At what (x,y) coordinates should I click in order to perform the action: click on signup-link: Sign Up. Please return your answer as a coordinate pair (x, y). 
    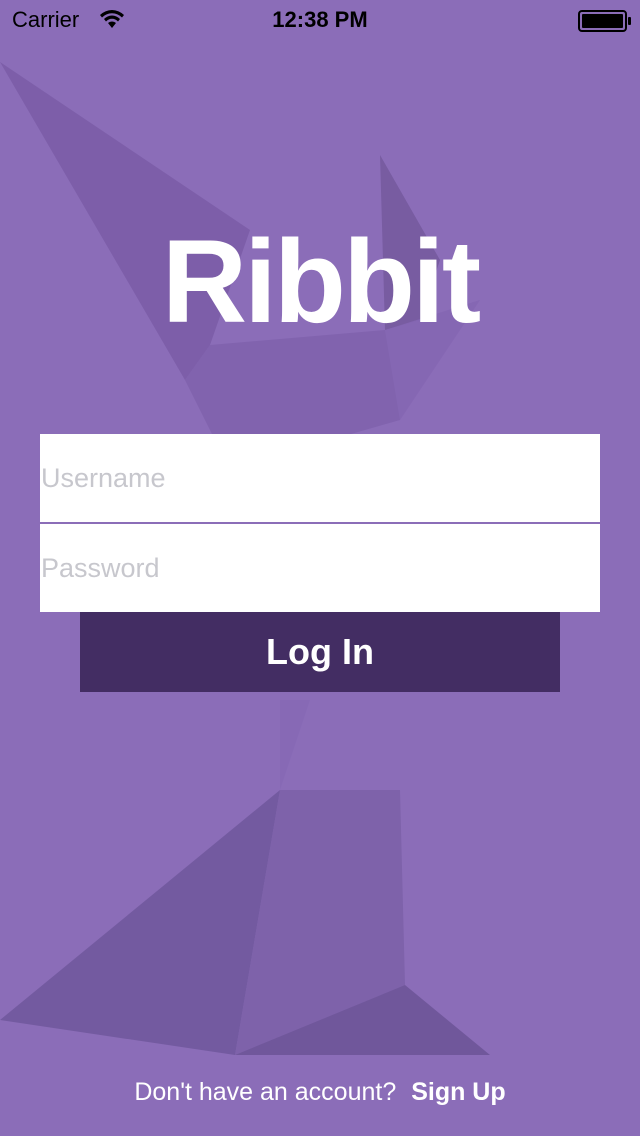
    Looking at the image, I should click on (458, 1092).